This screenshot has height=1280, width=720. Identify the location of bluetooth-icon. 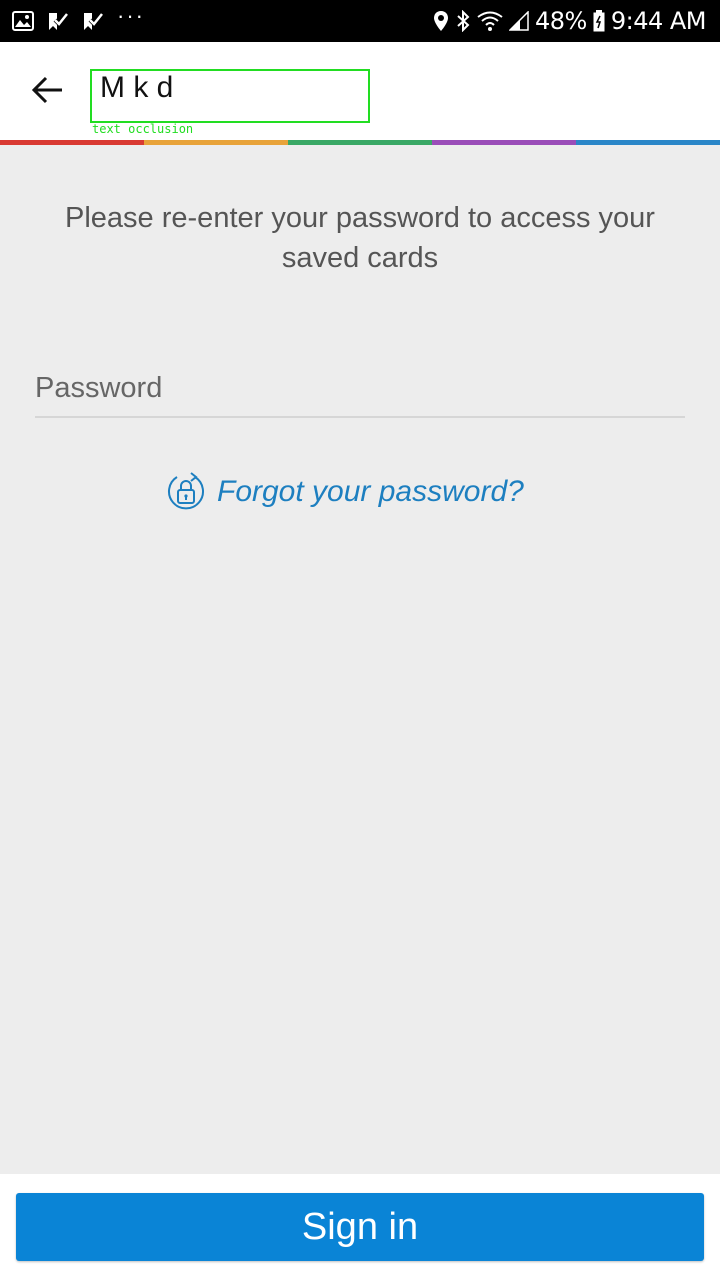
(463, 21).